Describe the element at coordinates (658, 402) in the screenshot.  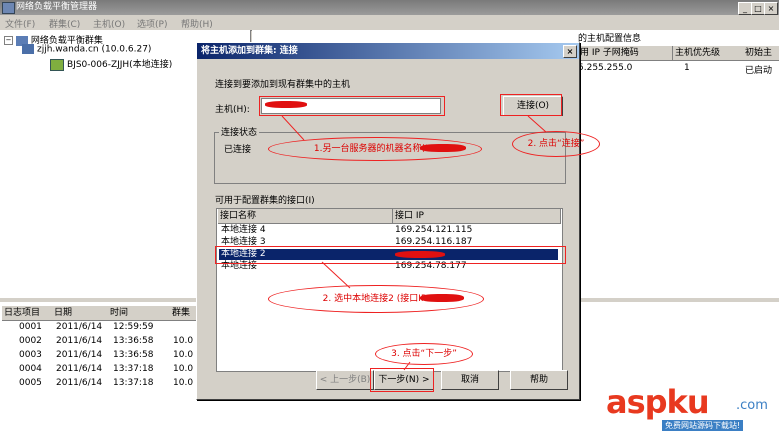
I see `watermark-brand: aspku` at that location.